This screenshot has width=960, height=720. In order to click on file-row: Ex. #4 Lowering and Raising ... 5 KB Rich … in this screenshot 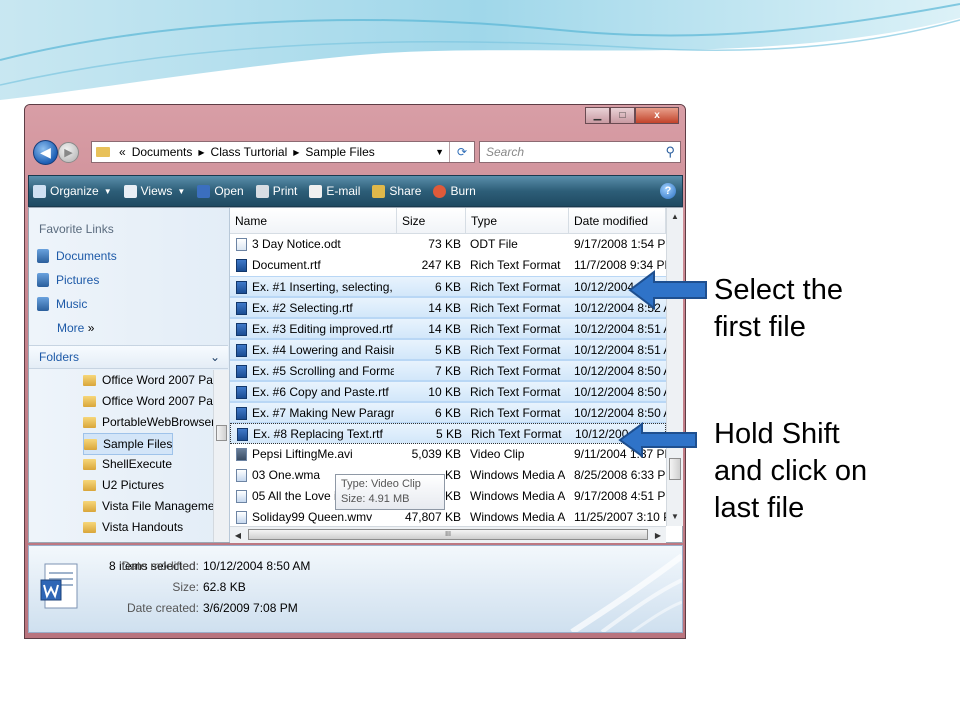, I will do `click(448, 349)`.